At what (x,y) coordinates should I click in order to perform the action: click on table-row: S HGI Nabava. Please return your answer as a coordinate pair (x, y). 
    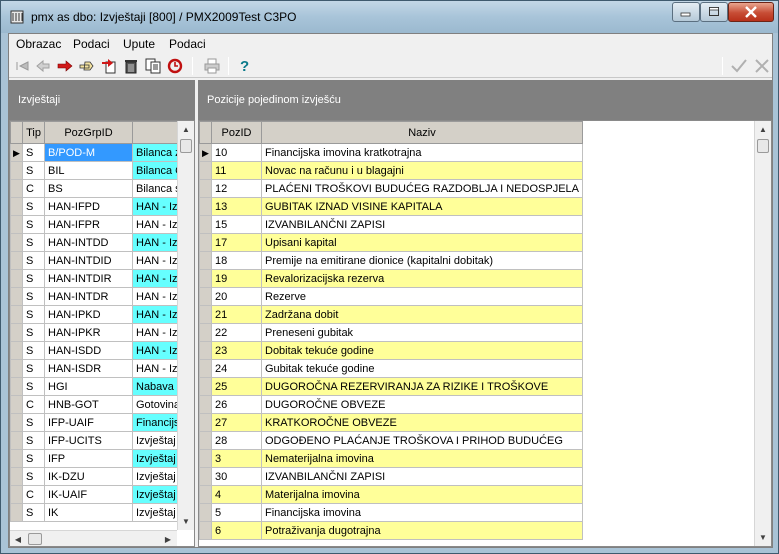
    Looking at the image, I should click on (100, 386).